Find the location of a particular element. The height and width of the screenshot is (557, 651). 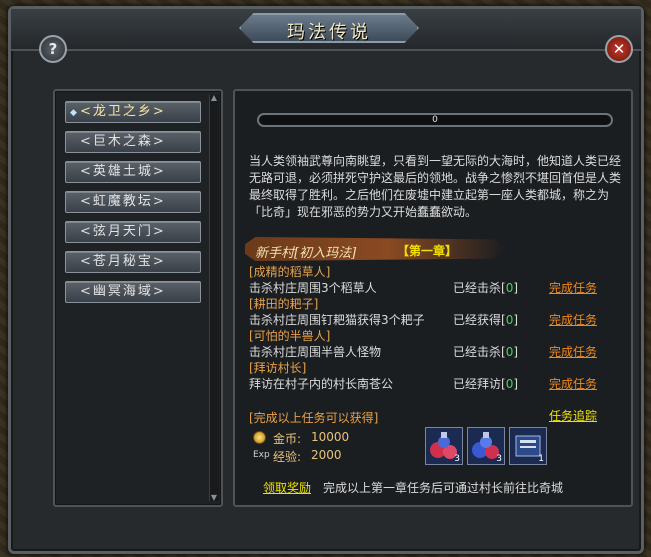

reward-header: [完成以上任务可以获得] is located at coordinates (314, 418).